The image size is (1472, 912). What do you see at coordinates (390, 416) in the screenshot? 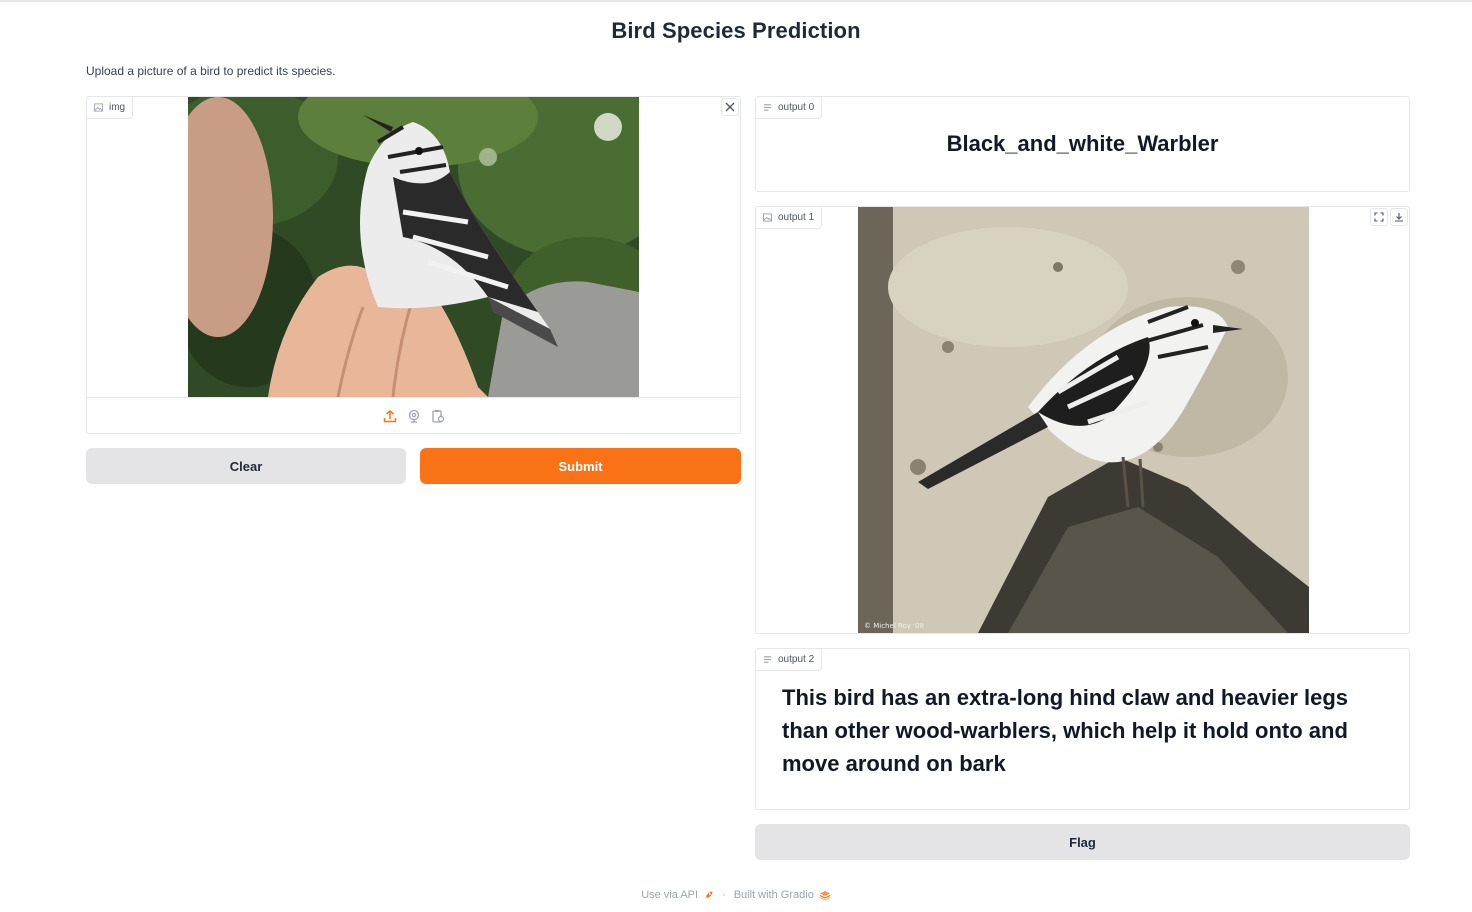
I see `upload-icon` at bounding box center [390, 416].